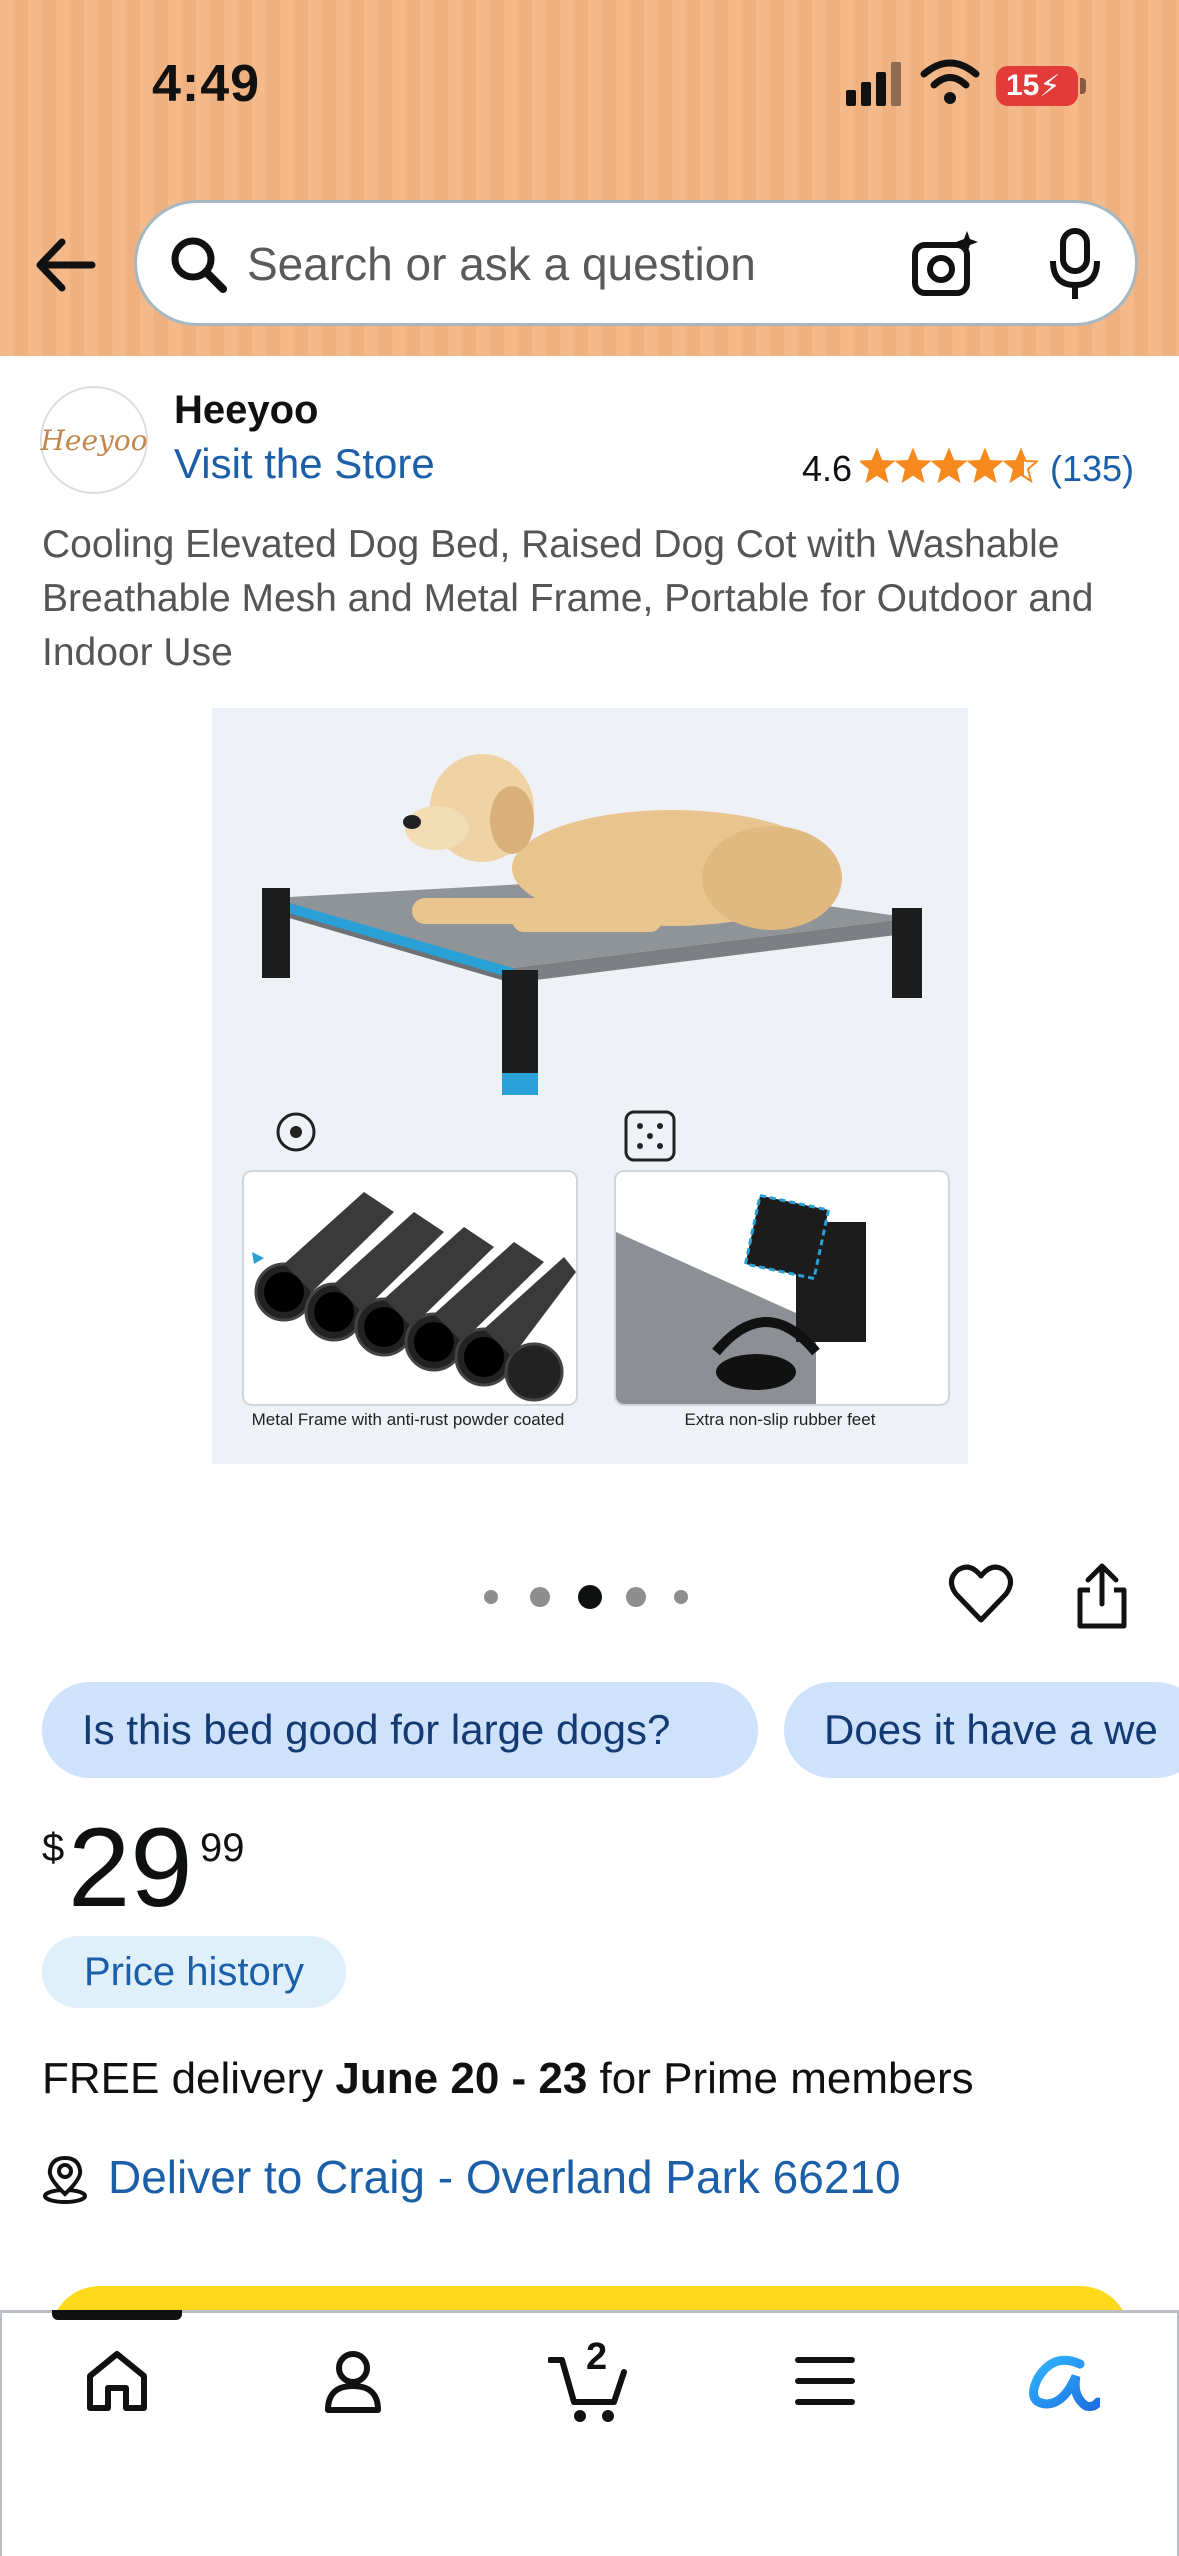 This screenshot has width=1179, height=2556. What do you see at coordinates (1092, 469) in the screenshot?
I see `review-count-link: (135)` at bounding box center [1092, 469].